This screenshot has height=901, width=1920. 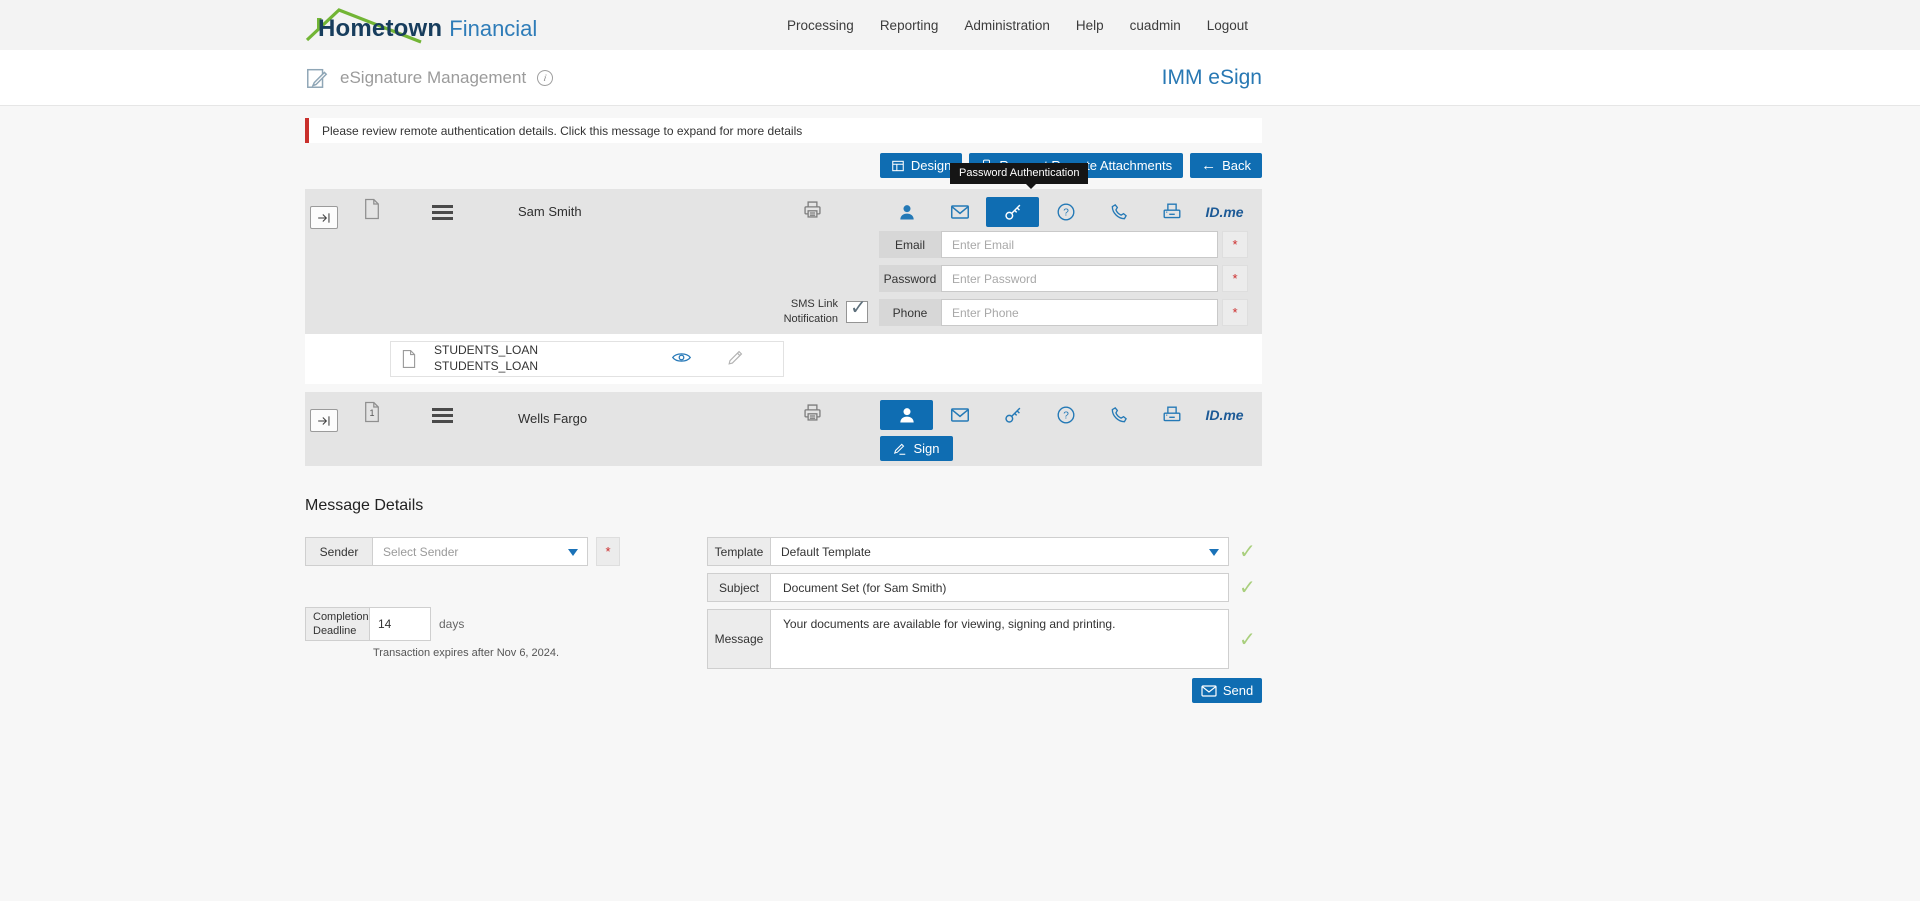 I want to click on template-select: Default Template, so click(x=999, y=551).